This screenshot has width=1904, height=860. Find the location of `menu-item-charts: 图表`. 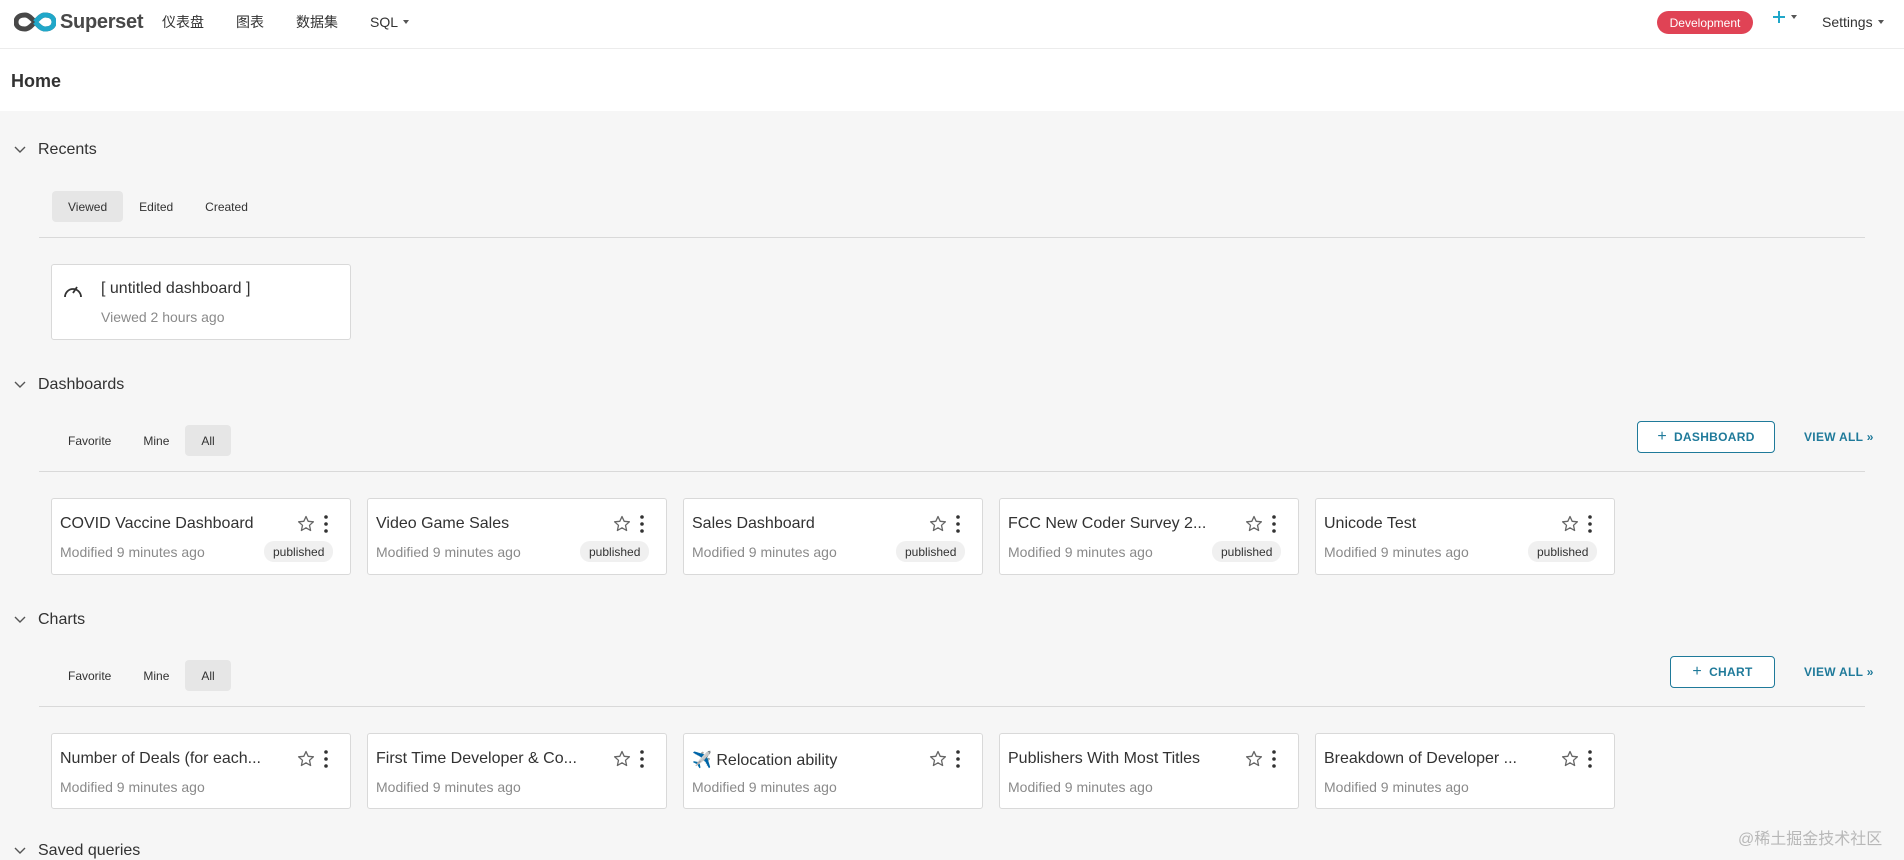

menu-item-charts: 图表 is located at coordinates (250, 22).